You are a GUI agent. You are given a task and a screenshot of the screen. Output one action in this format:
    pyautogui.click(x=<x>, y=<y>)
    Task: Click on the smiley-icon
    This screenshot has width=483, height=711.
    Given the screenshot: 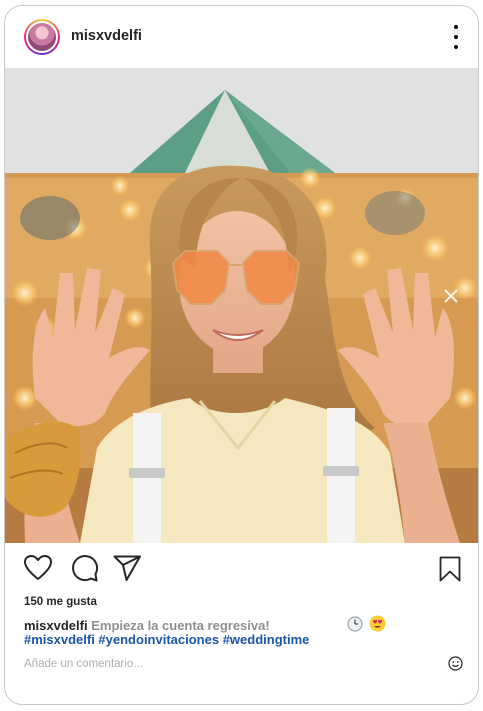 What is the action you would take?
    pyautogui.click(x=455, y=663)
    